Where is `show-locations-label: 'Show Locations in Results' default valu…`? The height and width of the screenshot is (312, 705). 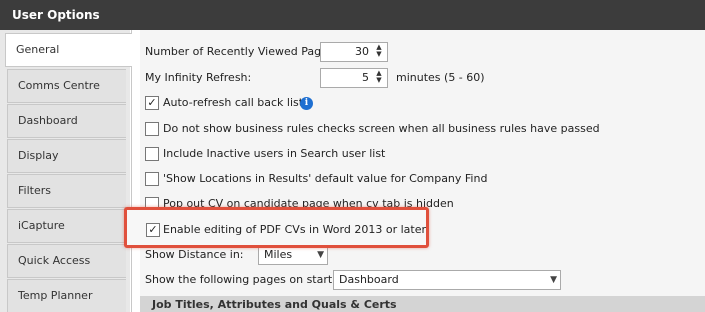 show-locations-label: 'Show Locations in Results' default valu… is located at coordinates (325, 178).